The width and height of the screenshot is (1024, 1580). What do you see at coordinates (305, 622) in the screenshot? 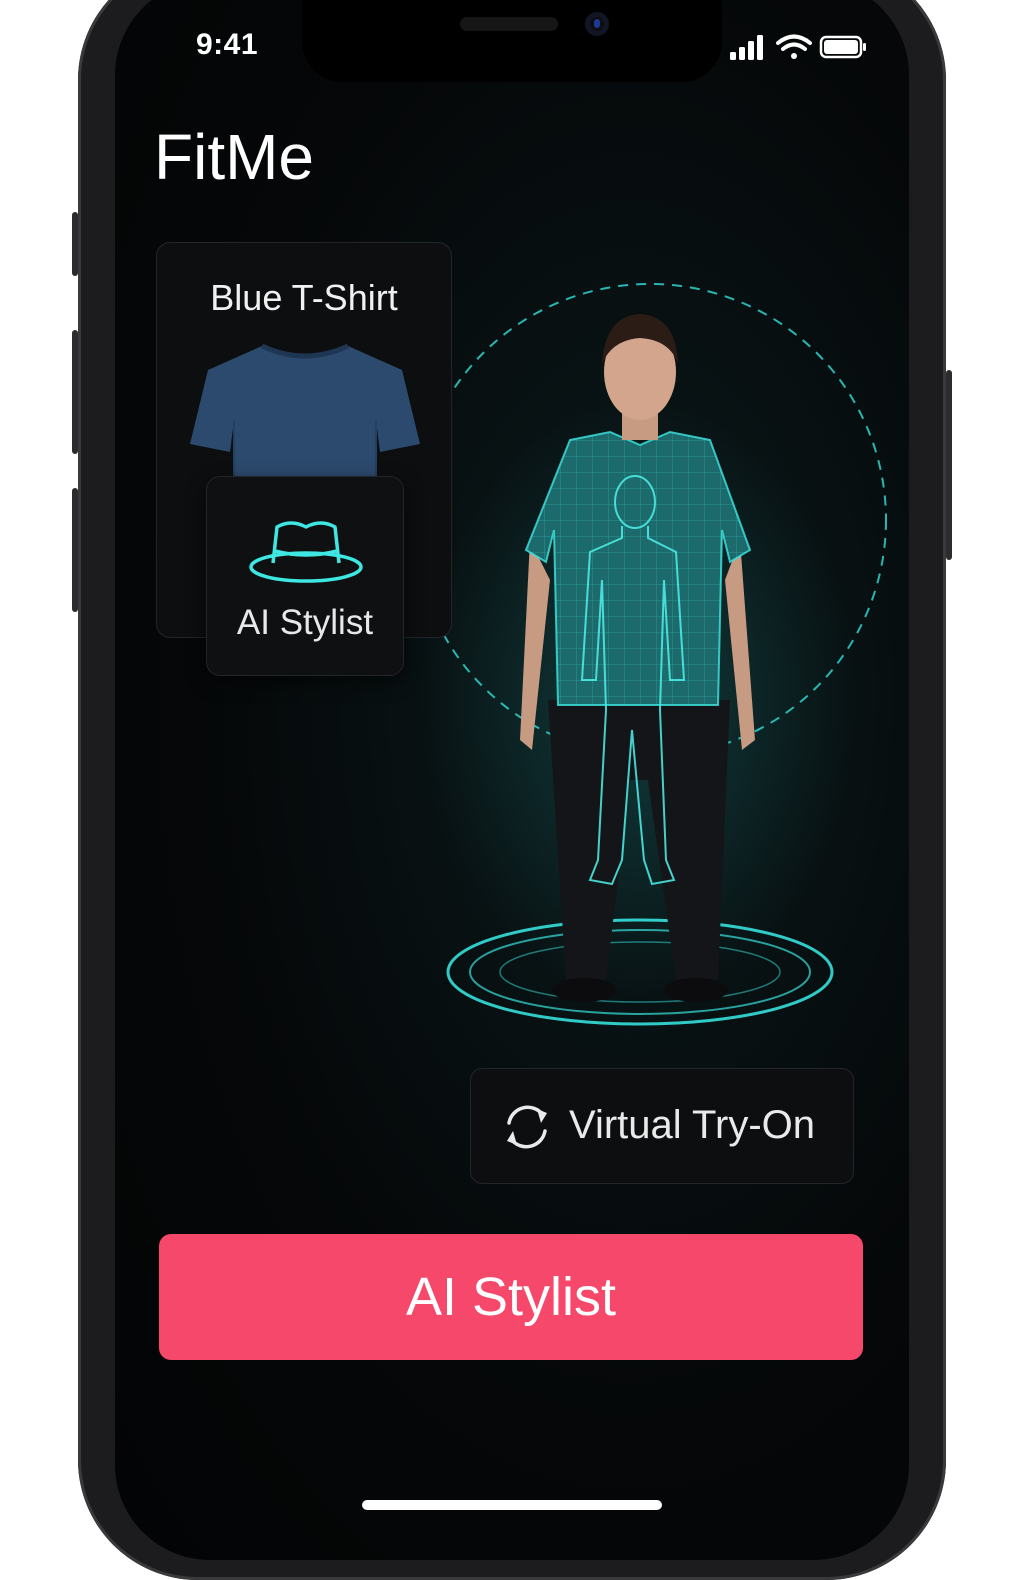
I see `ai-stylist-label: AI Stylist` at bounding box center [305, 622].